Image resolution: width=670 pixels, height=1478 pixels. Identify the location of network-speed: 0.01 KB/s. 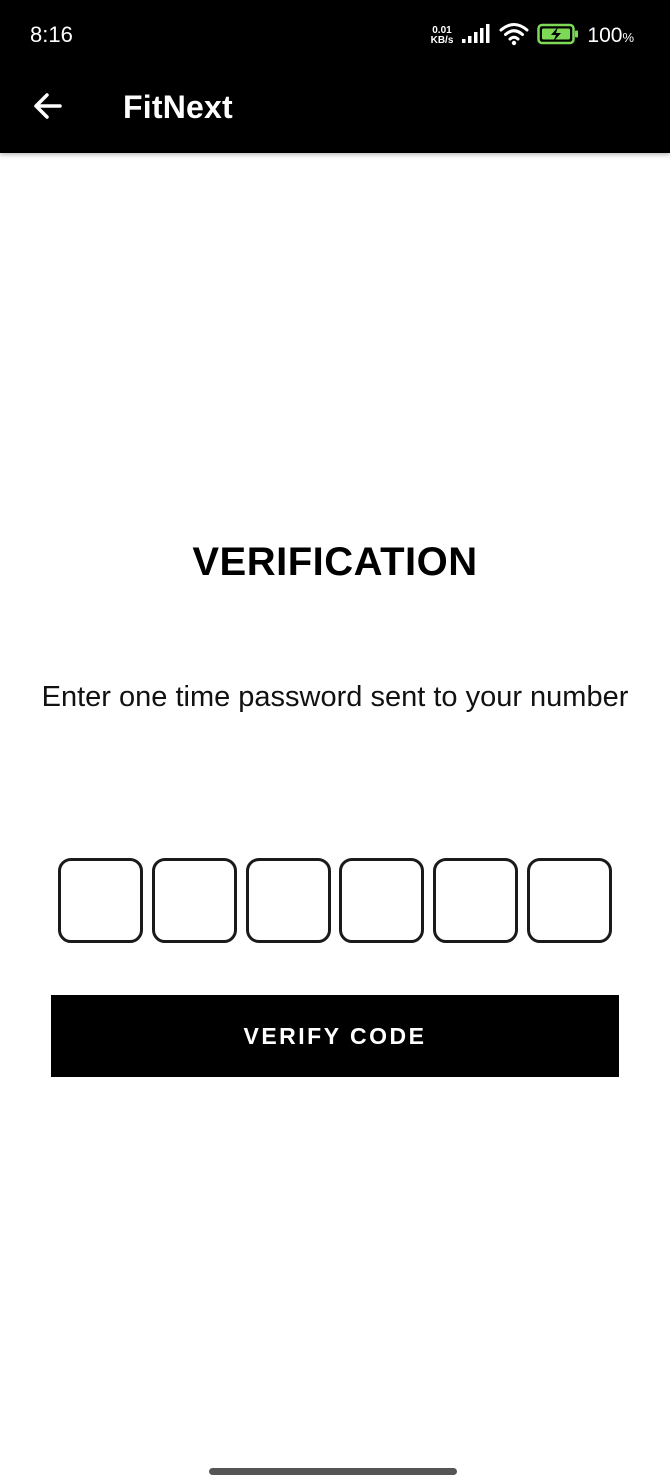
(442, 36).